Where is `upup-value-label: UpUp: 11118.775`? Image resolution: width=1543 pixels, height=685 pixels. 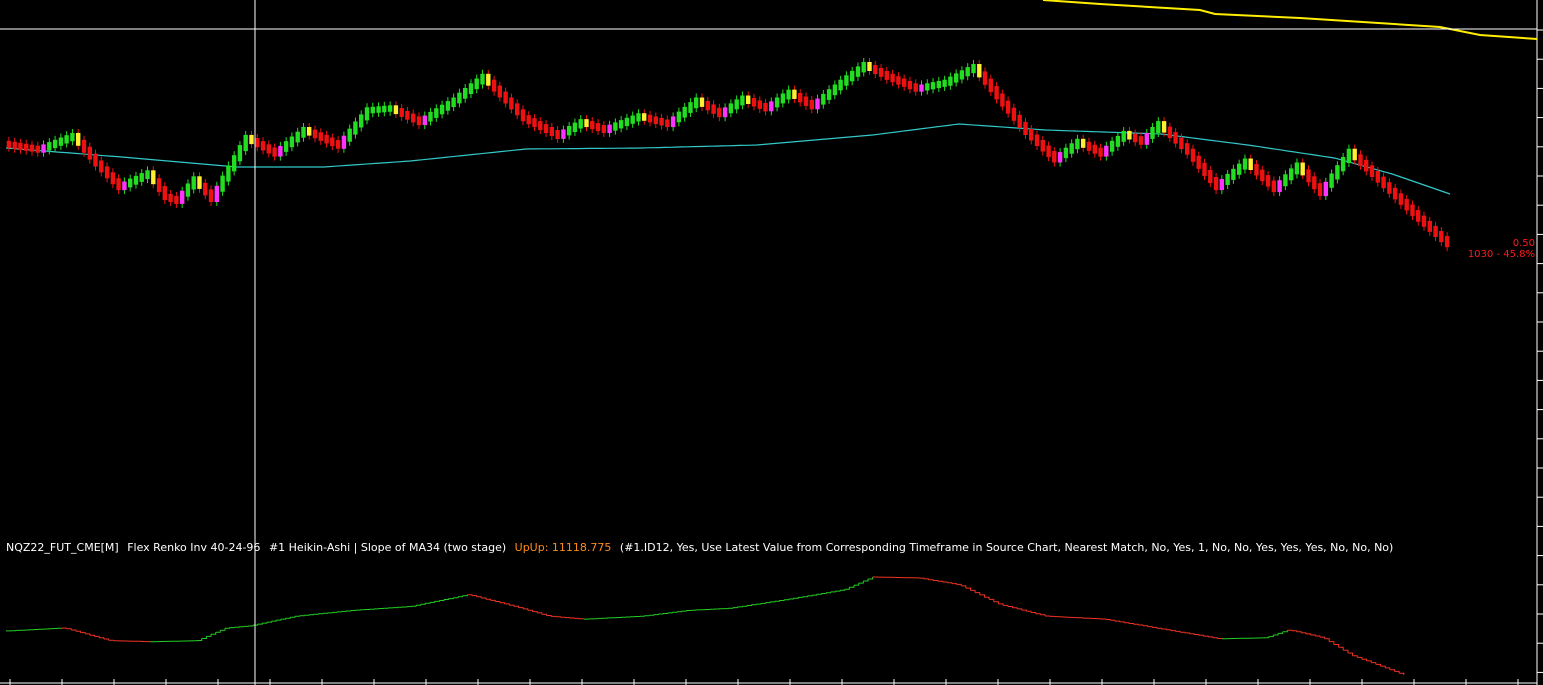 upup-value-label: UpUp: 11118.775 is located at coordinates (563, 547).